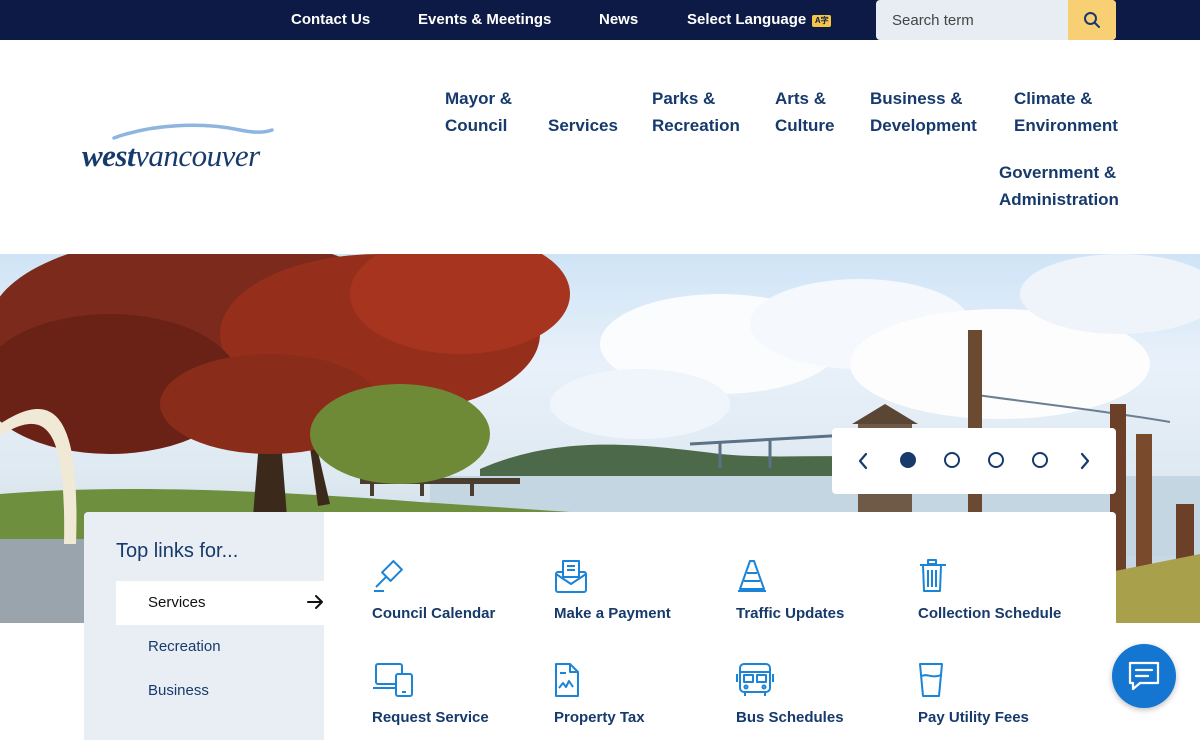  Describe the element at coordinates (974, 461) in the screenshot. I see `carousel-controls` at that location.